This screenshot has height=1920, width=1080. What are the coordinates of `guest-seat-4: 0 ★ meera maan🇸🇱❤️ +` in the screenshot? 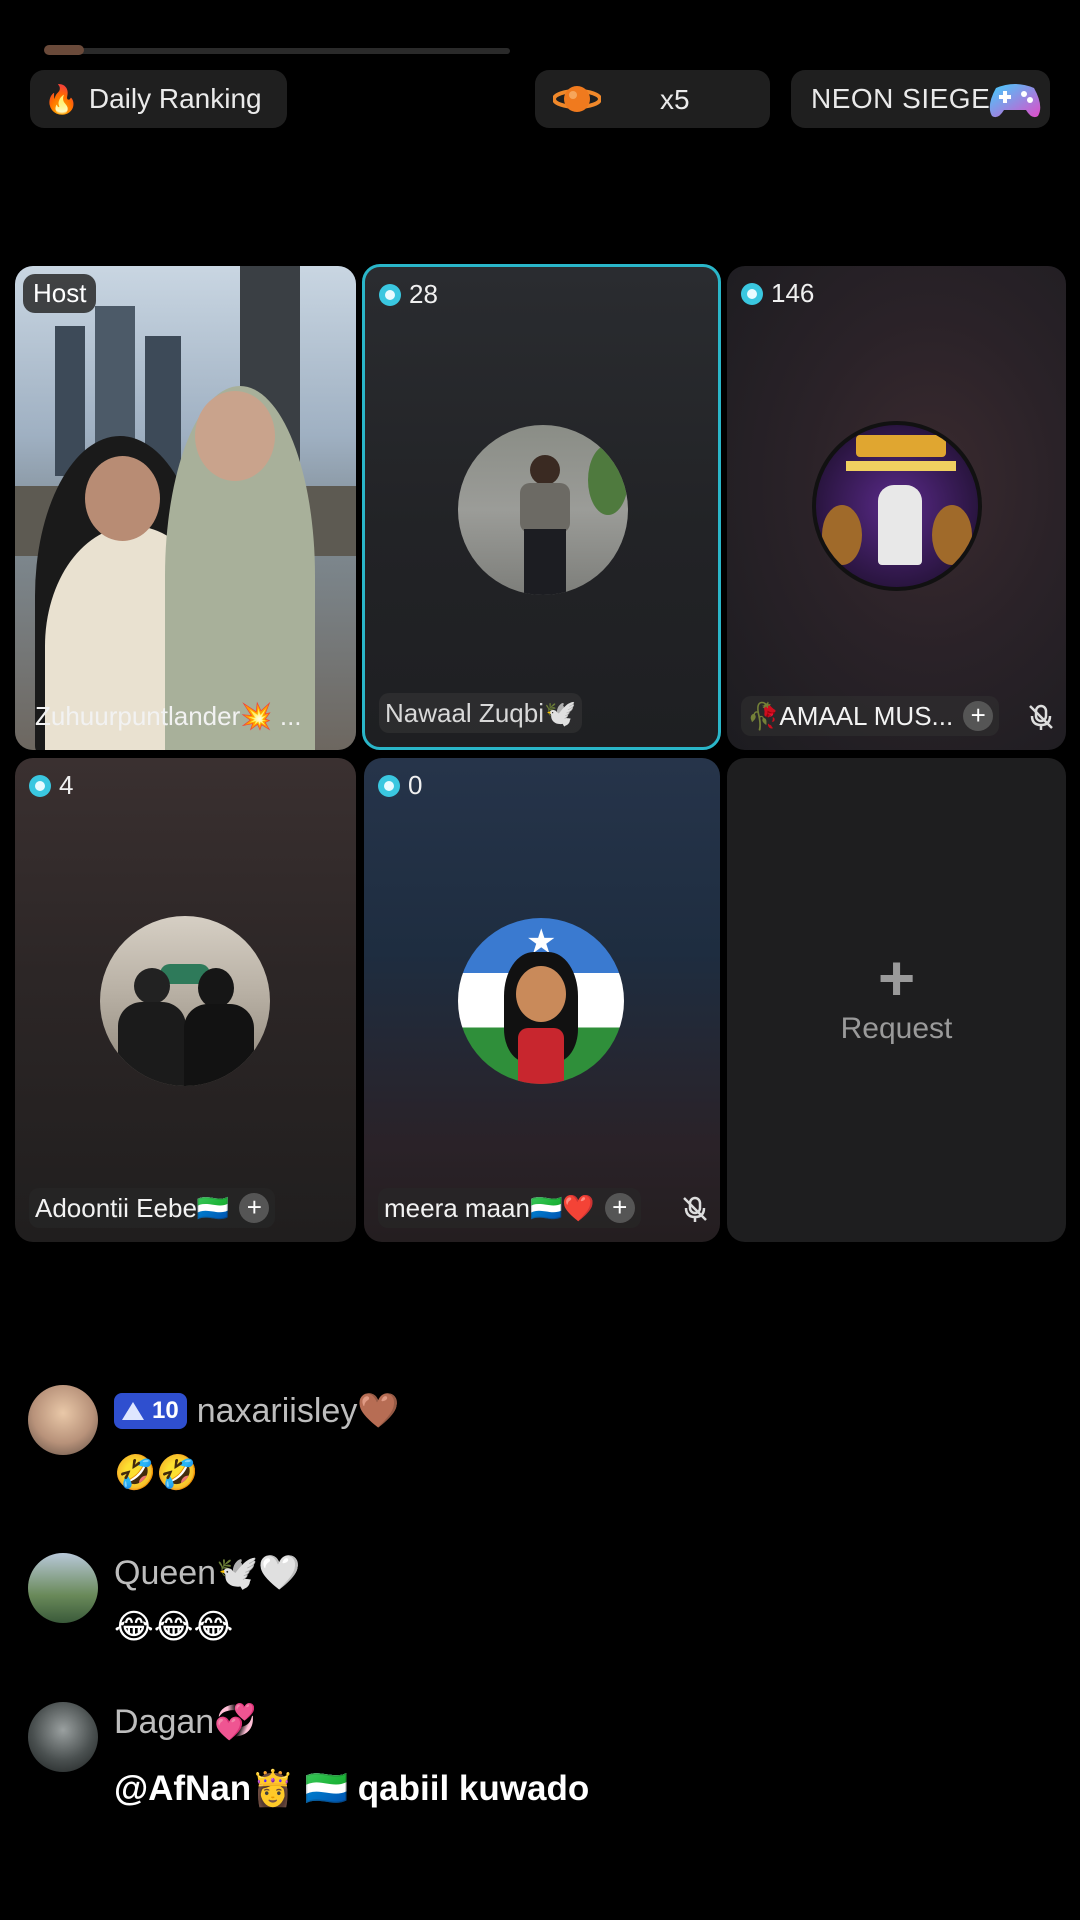 It's located at (542, 1000).